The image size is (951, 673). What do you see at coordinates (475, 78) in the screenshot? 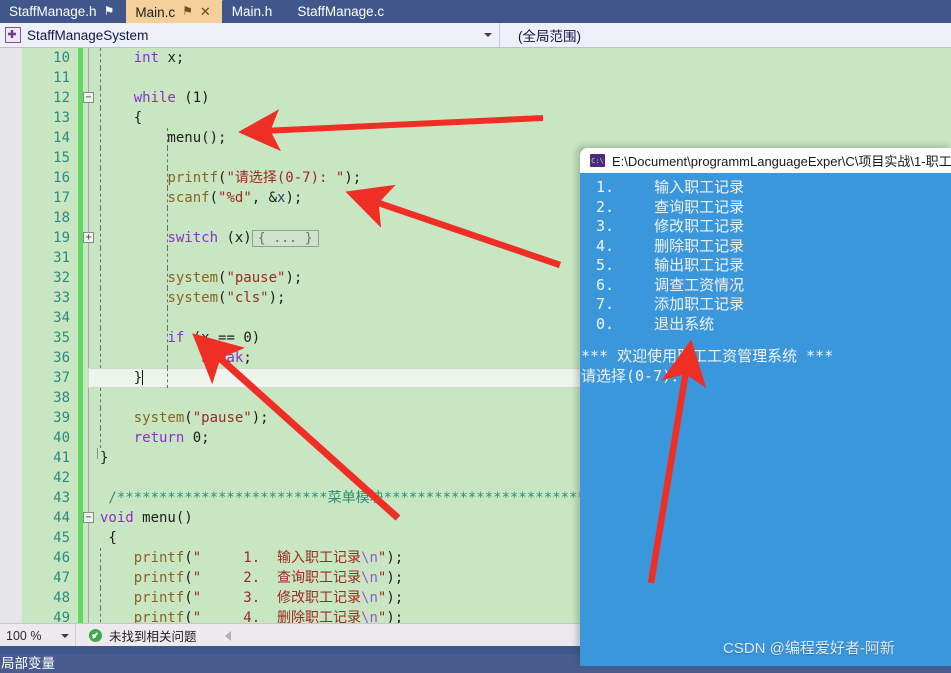
I see `code-line: 11` at bounding box center [475, 78].